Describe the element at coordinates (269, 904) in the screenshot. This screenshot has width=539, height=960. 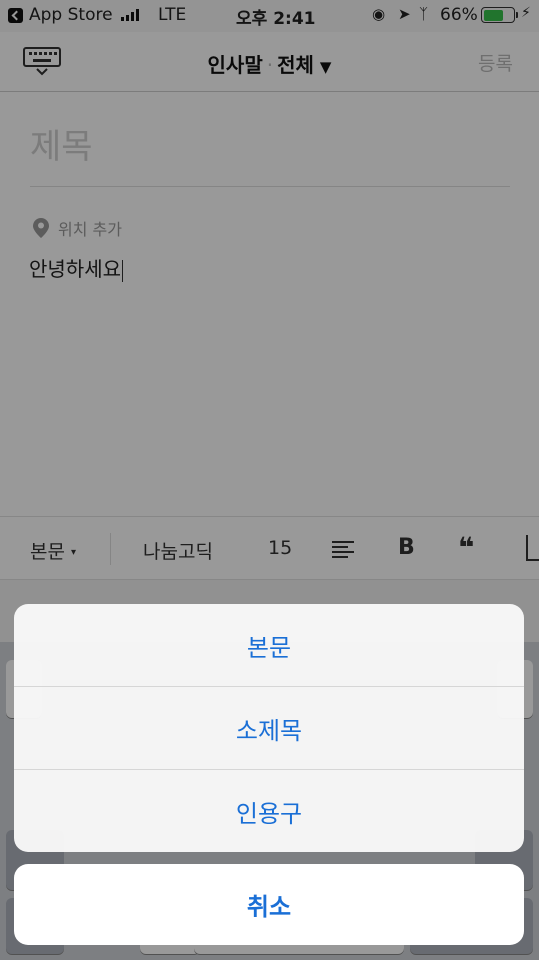
I see `cancel-button: 취소` at that location.